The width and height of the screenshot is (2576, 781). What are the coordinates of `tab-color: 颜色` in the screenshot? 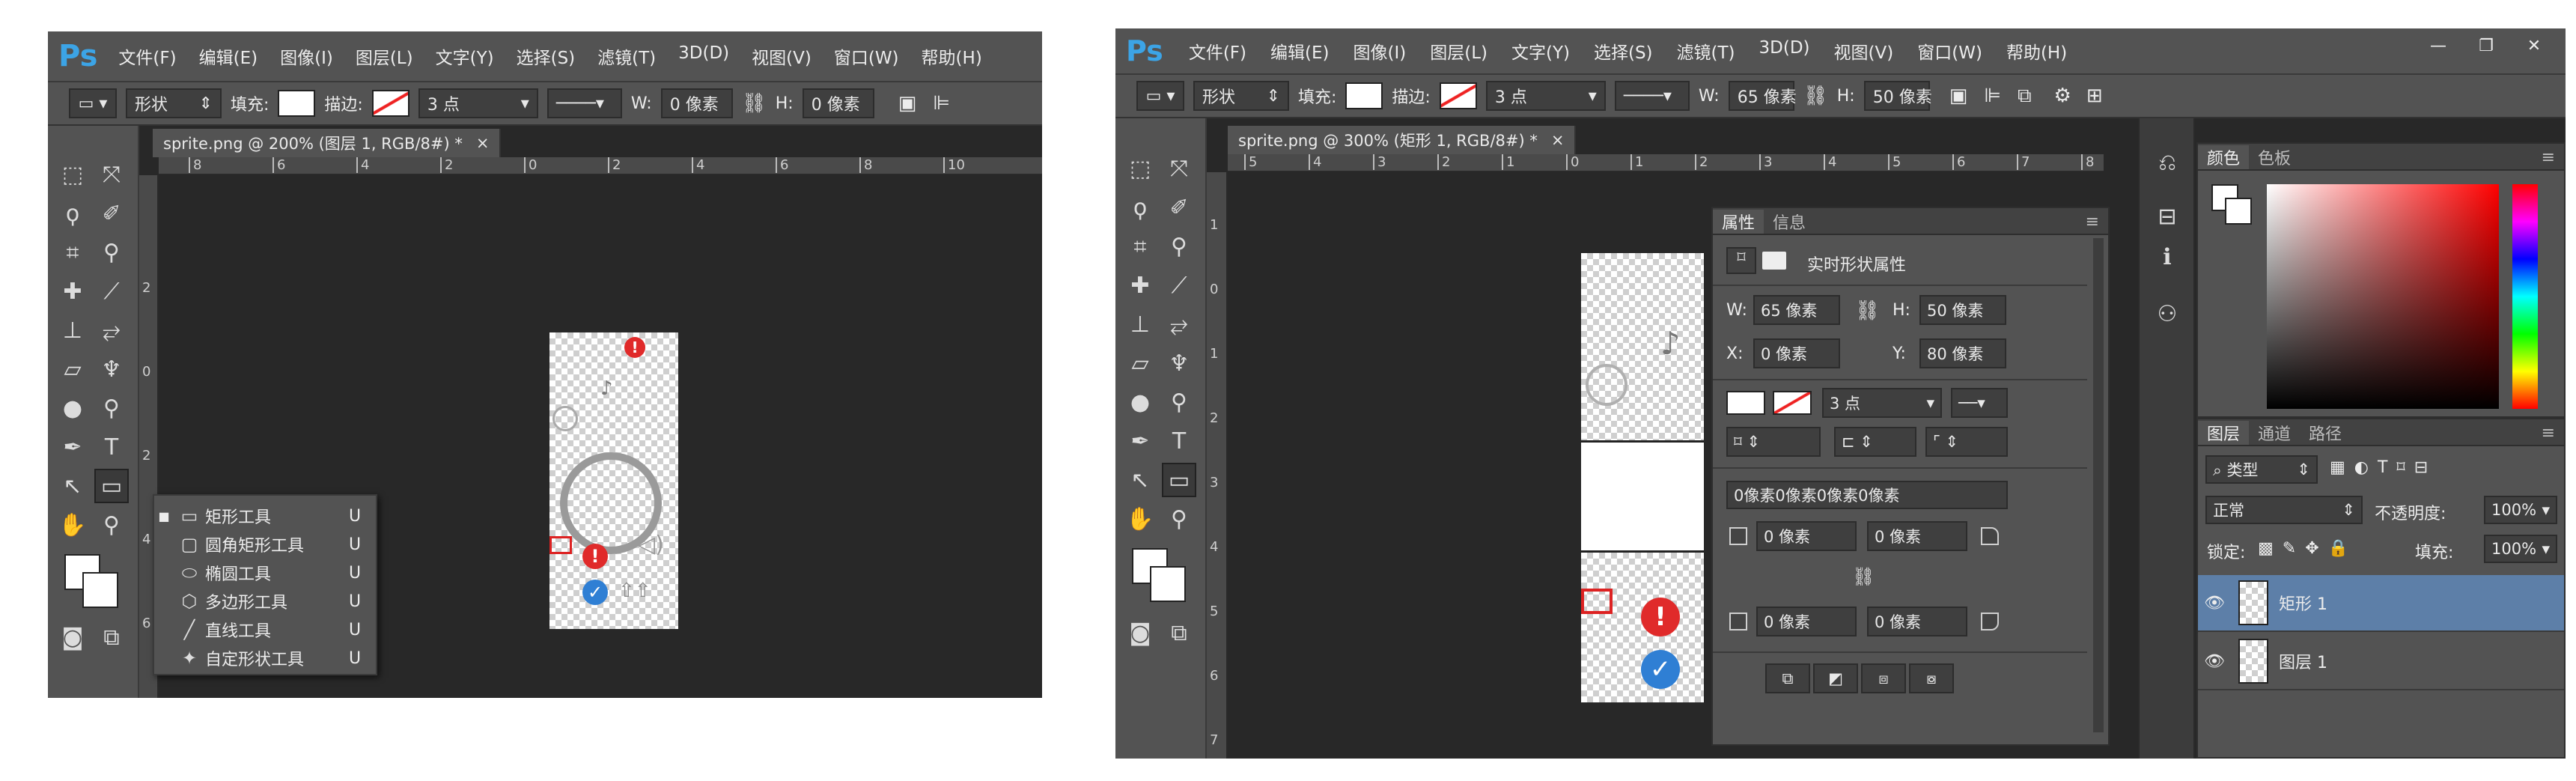 It's located at (2224, 157).